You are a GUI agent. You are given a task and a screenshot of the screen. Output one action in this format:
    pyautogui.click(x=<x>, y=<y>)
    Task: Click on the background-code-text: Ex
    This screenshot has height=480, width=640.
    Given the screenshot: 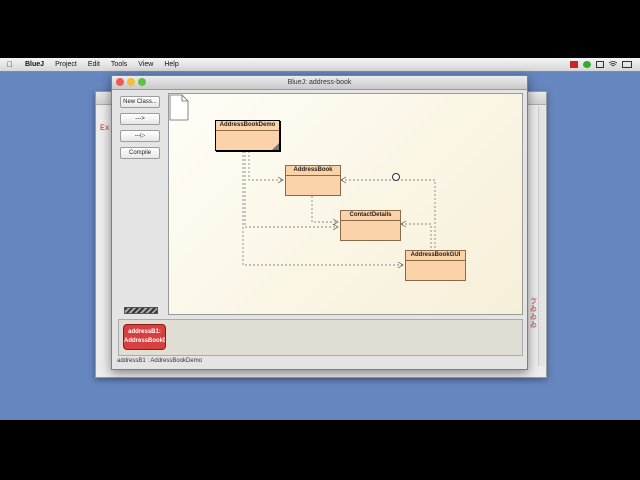 What is the action you would take?
    pyautogui.click(x=105, y=128)
    